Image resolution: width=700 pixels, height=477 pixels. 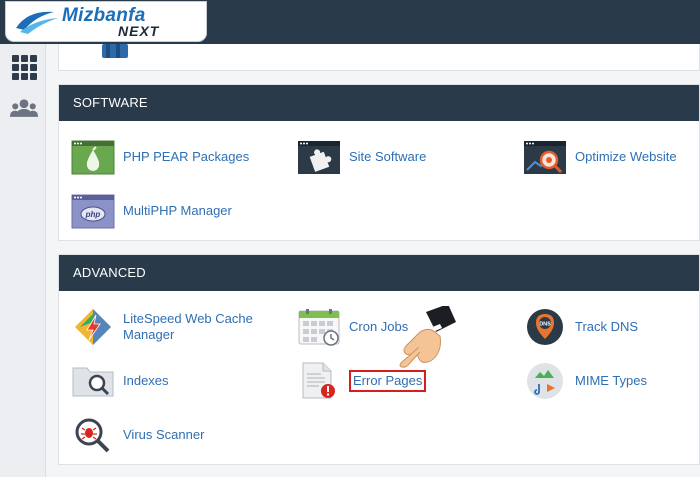 What do you see at coordinates (92, 435) in the screenshot?
I see `virus-scan-icon` at bounding box center [92, 435].